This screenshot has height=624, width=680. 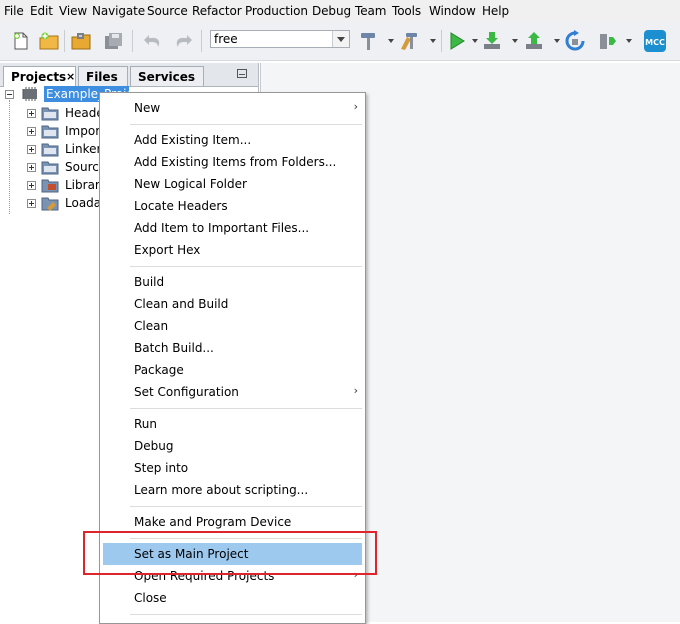 I want to click on clean-build-dropdown-arrow, so click(x=433, y=41).